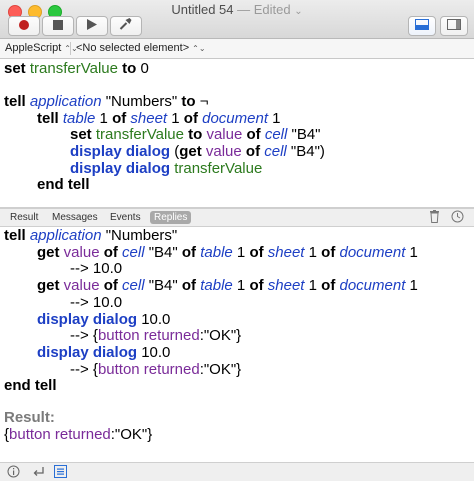 The image size is (474, 483). I want to click on trash-icon, so click(434, 218).